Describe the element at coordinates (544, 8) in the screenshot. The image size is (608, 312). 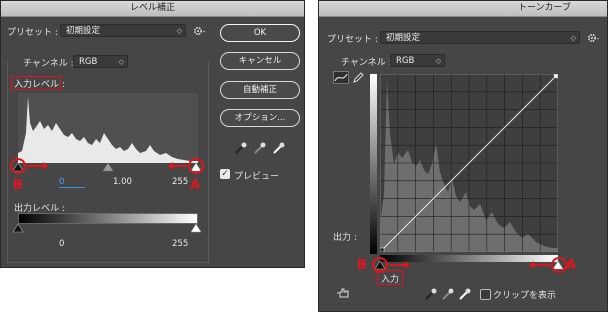
I see `curves-title: トーンカーブ` at that location.